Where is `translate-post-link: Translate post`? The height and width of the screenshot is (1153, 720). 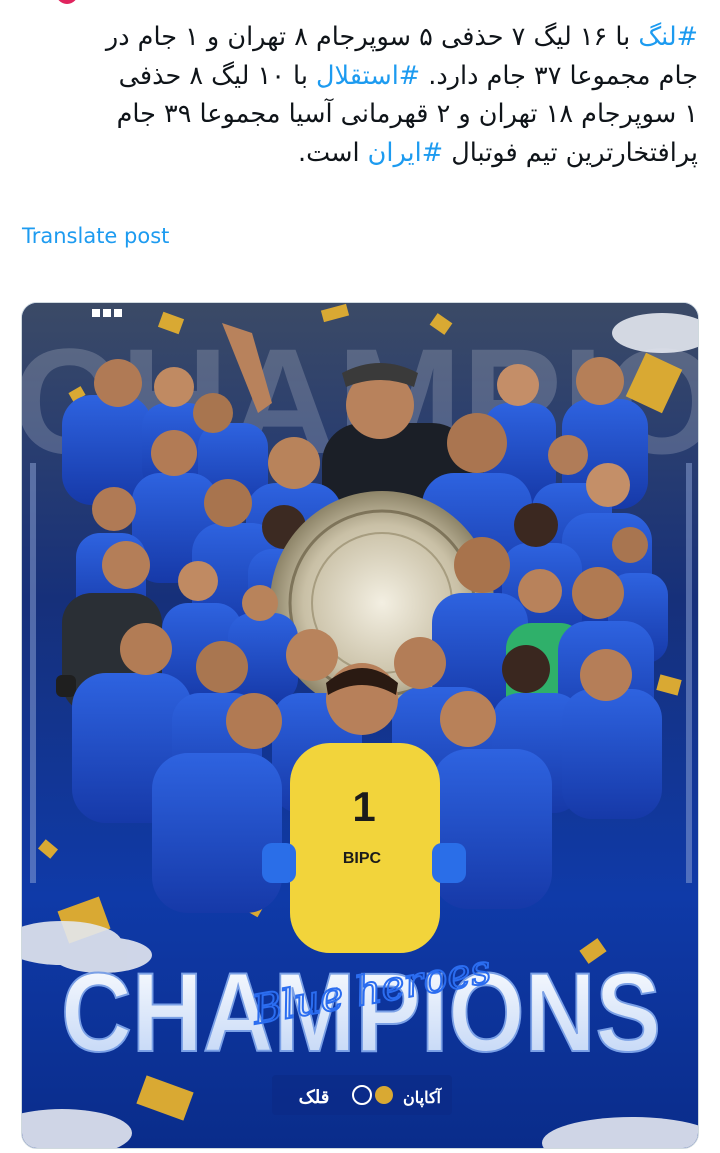 translate-post-link: Translate post is located at coordinates (95, 236).